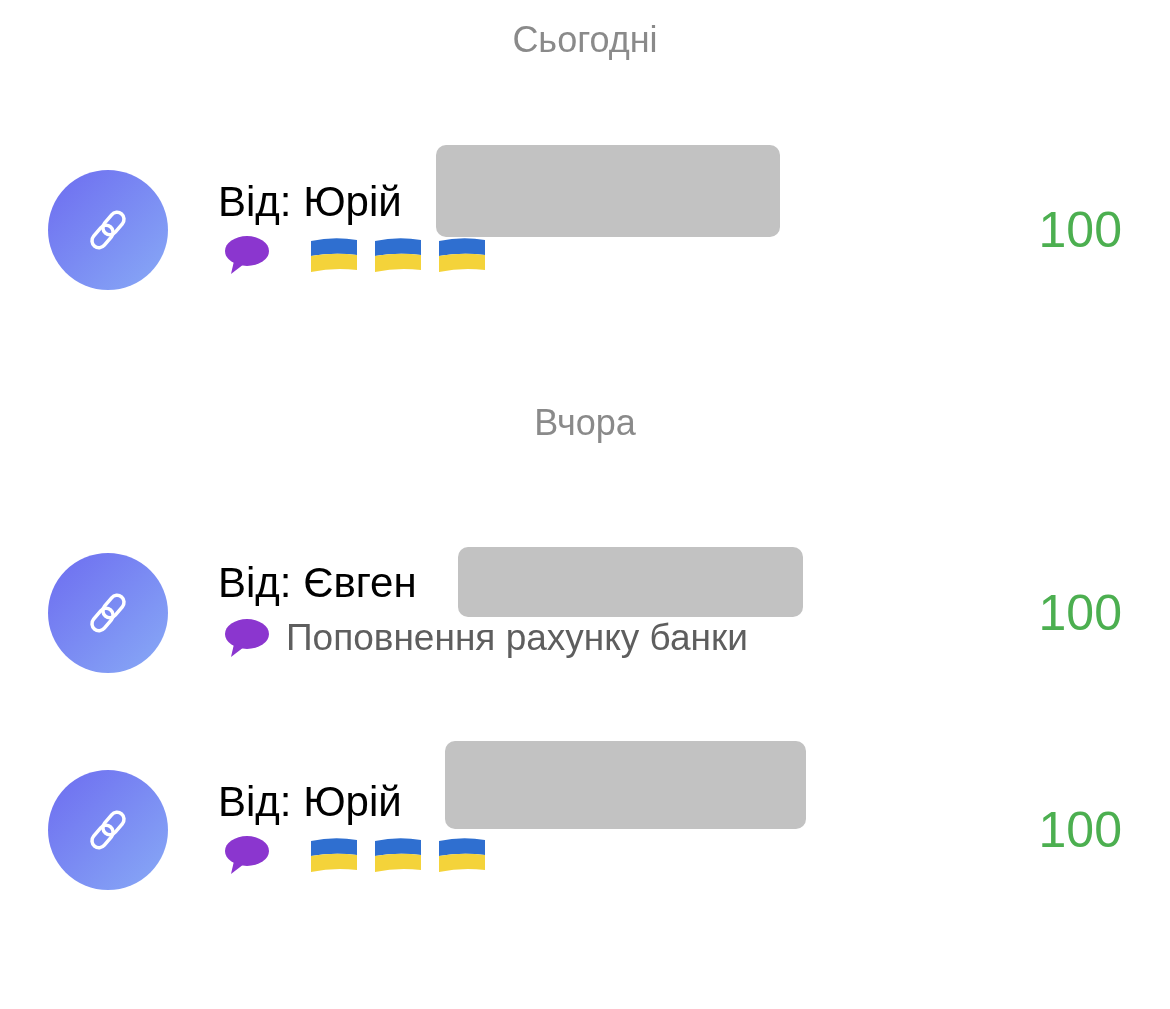 This screenshot has height=1009, width=1170. What do you see at coordinates (585, 423) in the screenshot?
I see `section-date: Вчора` at bounding box center [585, 423].